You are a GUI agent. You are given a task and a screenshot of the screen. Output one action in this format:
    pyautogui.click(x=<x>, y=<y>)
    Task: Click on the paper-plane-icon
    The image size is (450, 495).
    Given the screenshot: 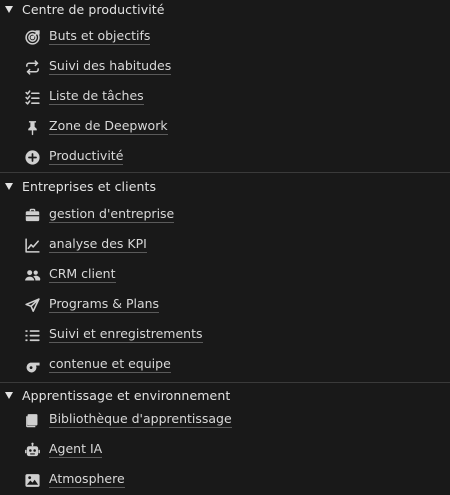 What is the action you would take?
    pyautogui.click(x=32, y=305)
    